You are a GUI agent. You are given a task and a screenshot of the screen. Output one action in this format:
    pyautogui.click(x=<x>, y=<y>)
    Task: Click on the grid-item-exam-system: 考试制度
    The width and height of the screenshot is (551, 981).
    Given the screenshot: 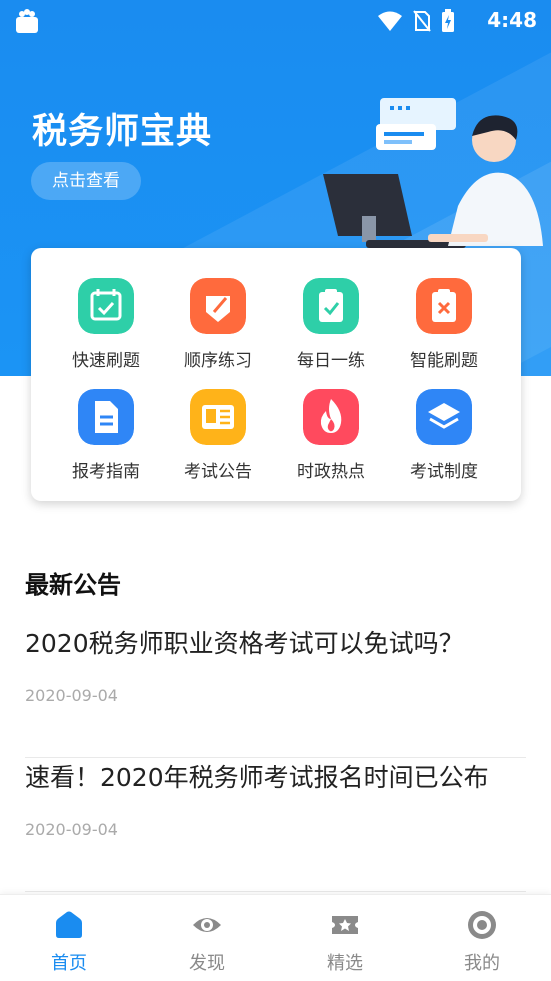 What is the action you would take?
    pyautogui.click(x=444, y=439)
    